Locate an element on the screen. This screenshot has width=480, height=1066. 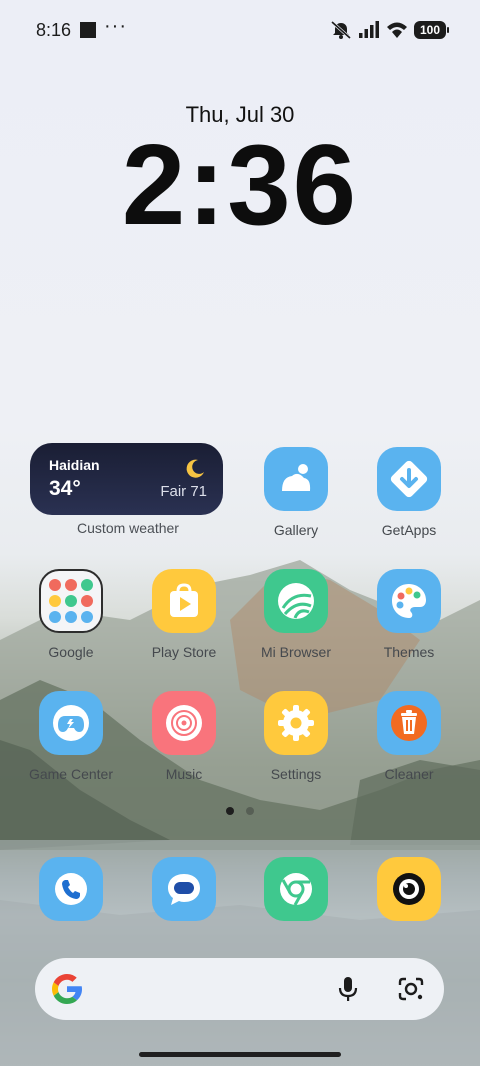
app-label: Gallery is located at coordinates (296, 530).